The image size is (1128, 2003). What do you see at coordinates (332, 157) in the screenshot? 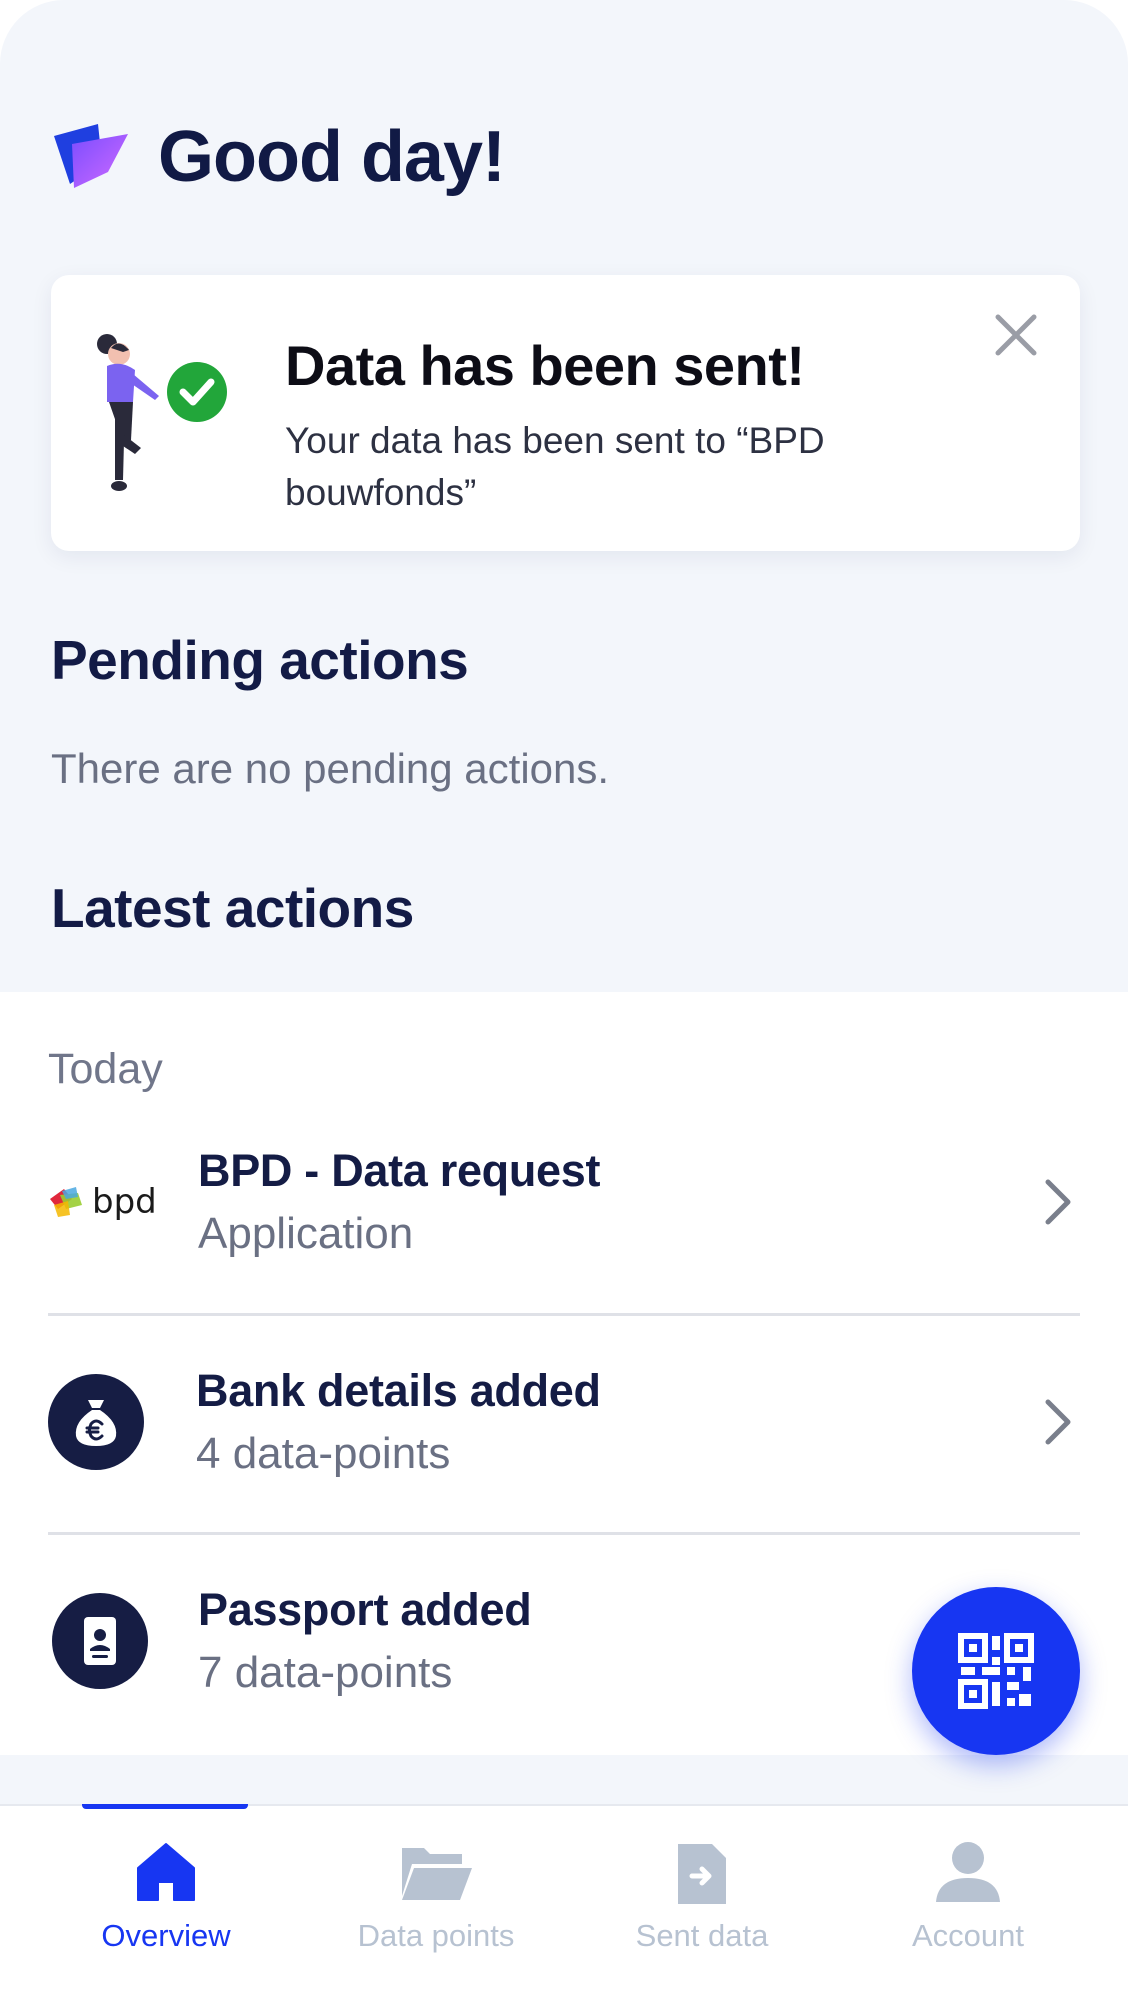
I see `greeting-title: Good day!` at bounding box center [332, 157].